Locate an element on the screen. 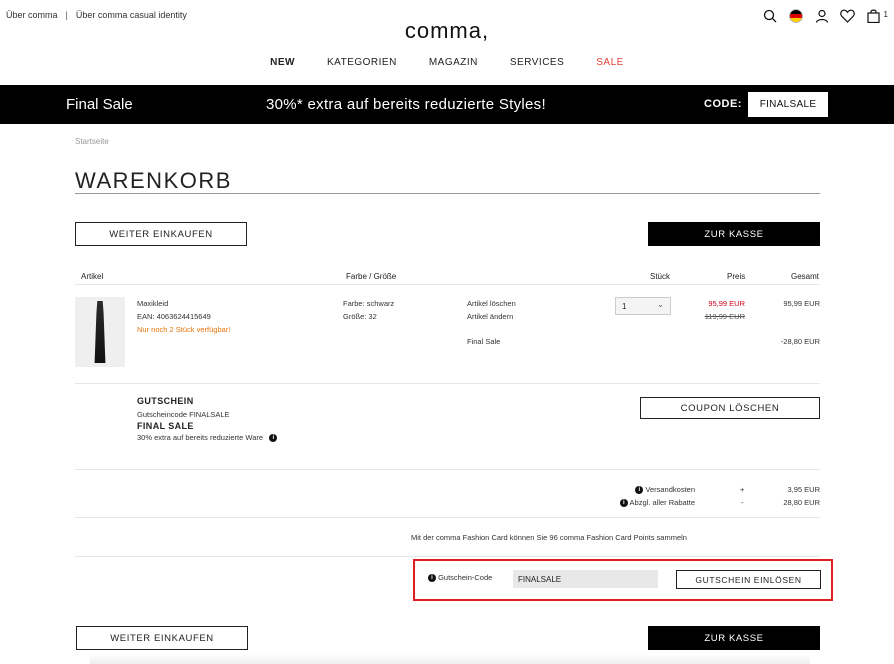 Image resolution: width=894 pixels, height=664 pixels. shipping-value: 3,95 EUR is located at coordinates (803, 489).